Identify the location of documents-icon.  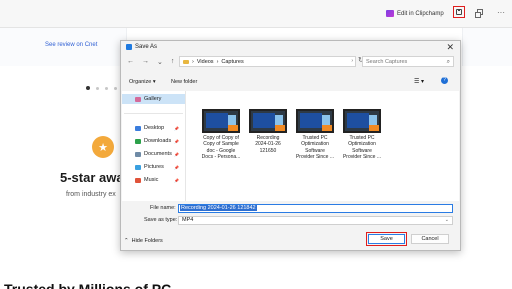
(138, 154).